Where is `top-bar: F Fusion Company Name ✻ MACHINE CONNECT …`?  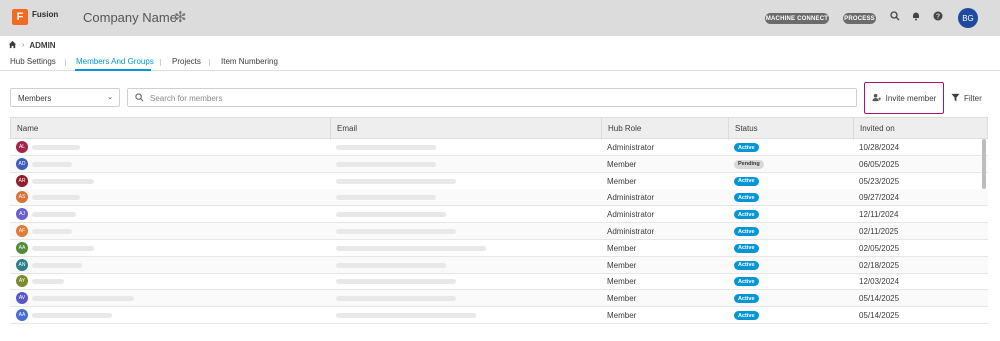 top-bar: F Fusion Company Name ✻ MACHINE CONNECT … is located at coordinates (500, 18).